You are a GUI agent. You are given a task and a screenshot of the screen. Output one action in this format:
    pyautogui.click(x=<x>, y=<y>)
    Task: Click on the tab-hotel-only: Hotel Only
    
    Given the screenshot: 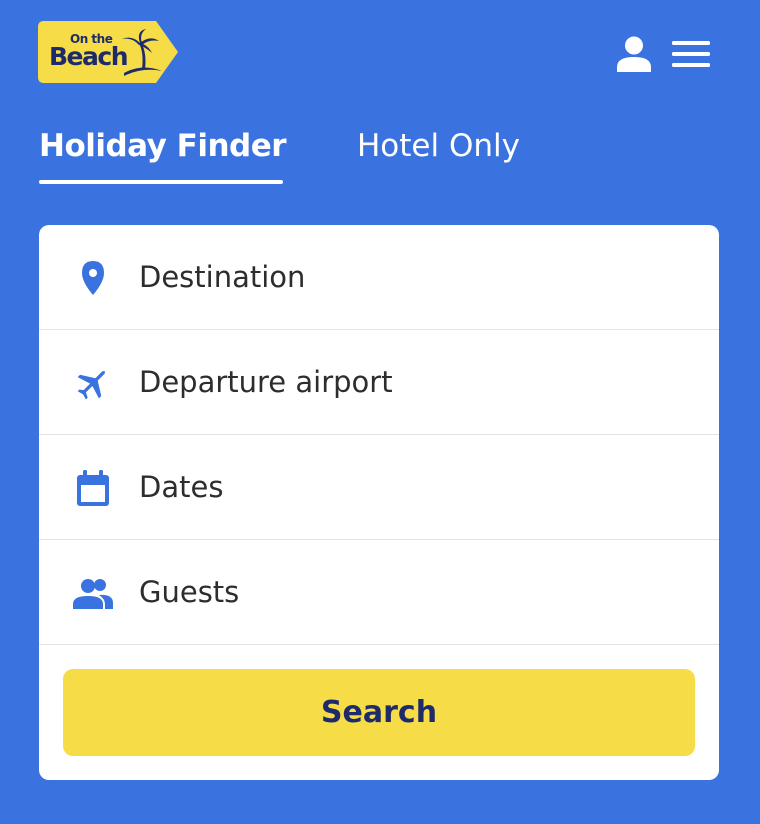 What is the action you would take?
    pyautogui.click(x=438, y=146)
    